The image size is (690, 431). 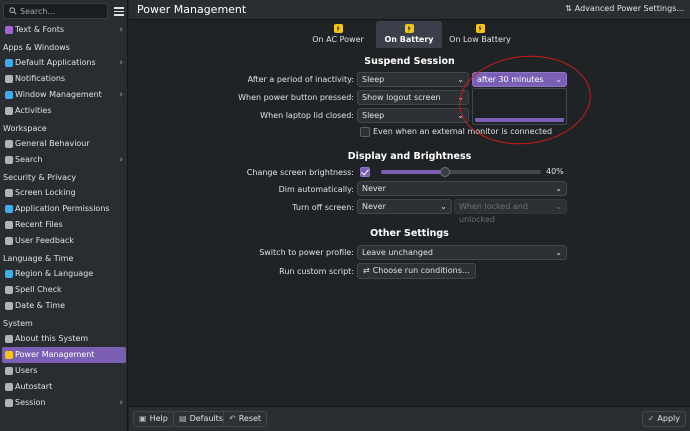 I want to click on recent-files-icon, so click(x=9, y=225).